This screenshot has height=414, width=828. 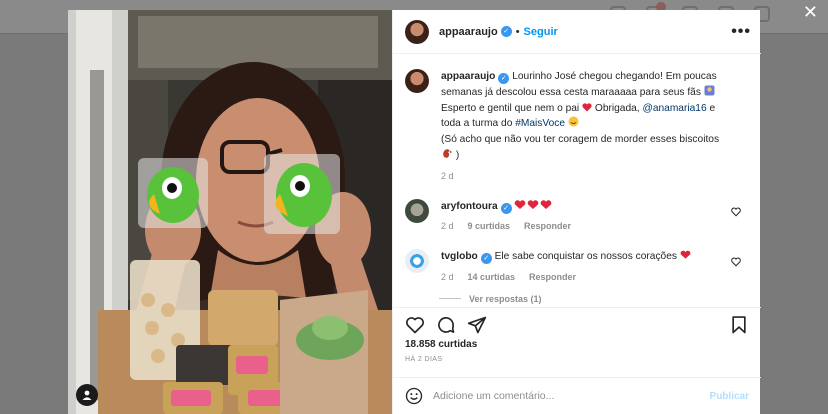 What do you see at coordinates (594, 299) in the screenshot?
I see `view-replies-button: Ver respostas (1)` at bounding box center [594, 299].